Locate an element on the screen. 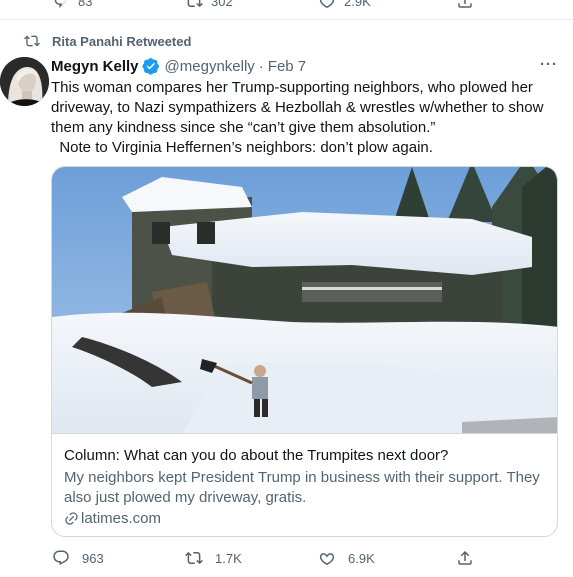  tweet-header: Megyn Kelly @megynkelly · Feb 7 is located at coordinates (178, 66).